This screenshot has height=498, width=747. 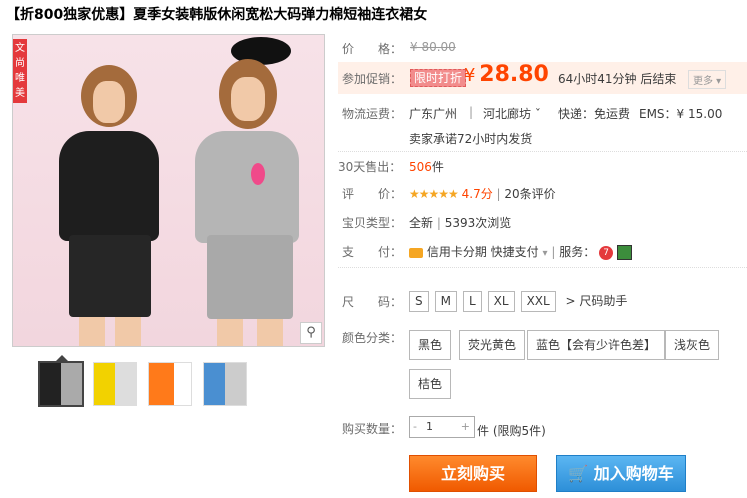 What do you see at coordinates (429, 427) in the screenshot?
I see `quantity-input: 1` at bounding box center [429, 427].